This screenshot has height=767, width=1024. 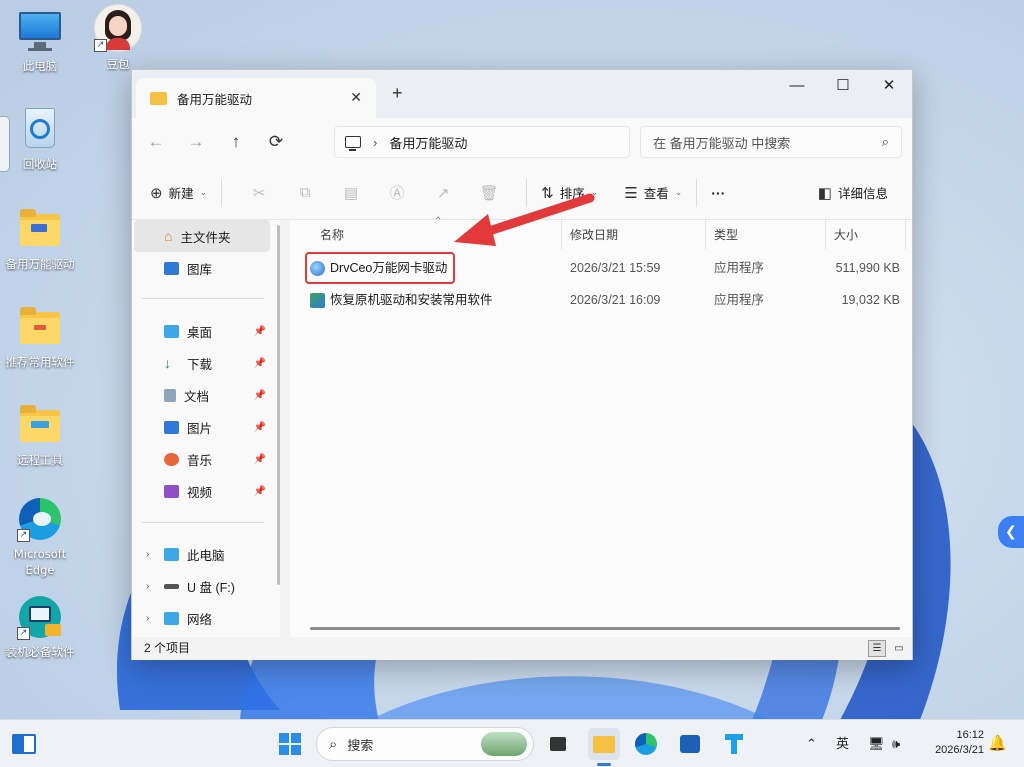 What do you see at coordinates (615, 300) in the screenshot?
I see `file-modified: 2026/3/21 16:09` at bounding box center [615, 300].